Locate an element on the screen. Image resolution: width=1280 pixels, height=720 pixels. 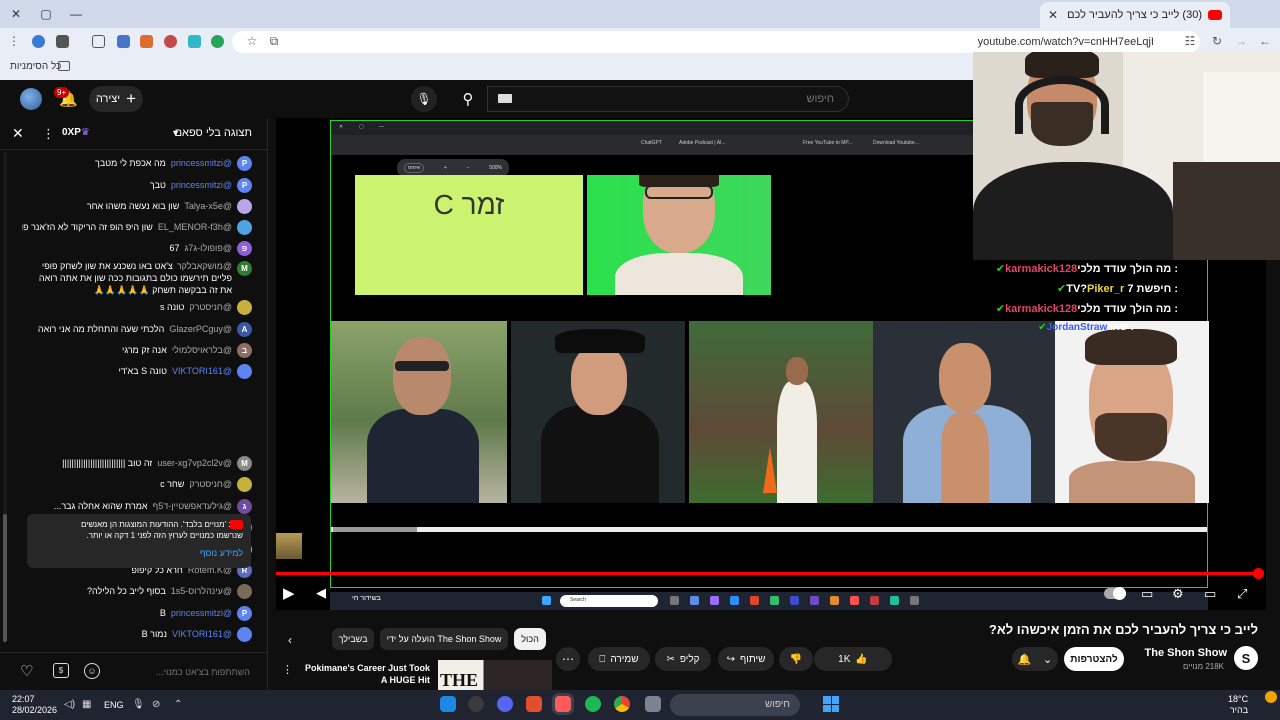
subtitles-icon: ▭ is located at coordinates (1147, 594).